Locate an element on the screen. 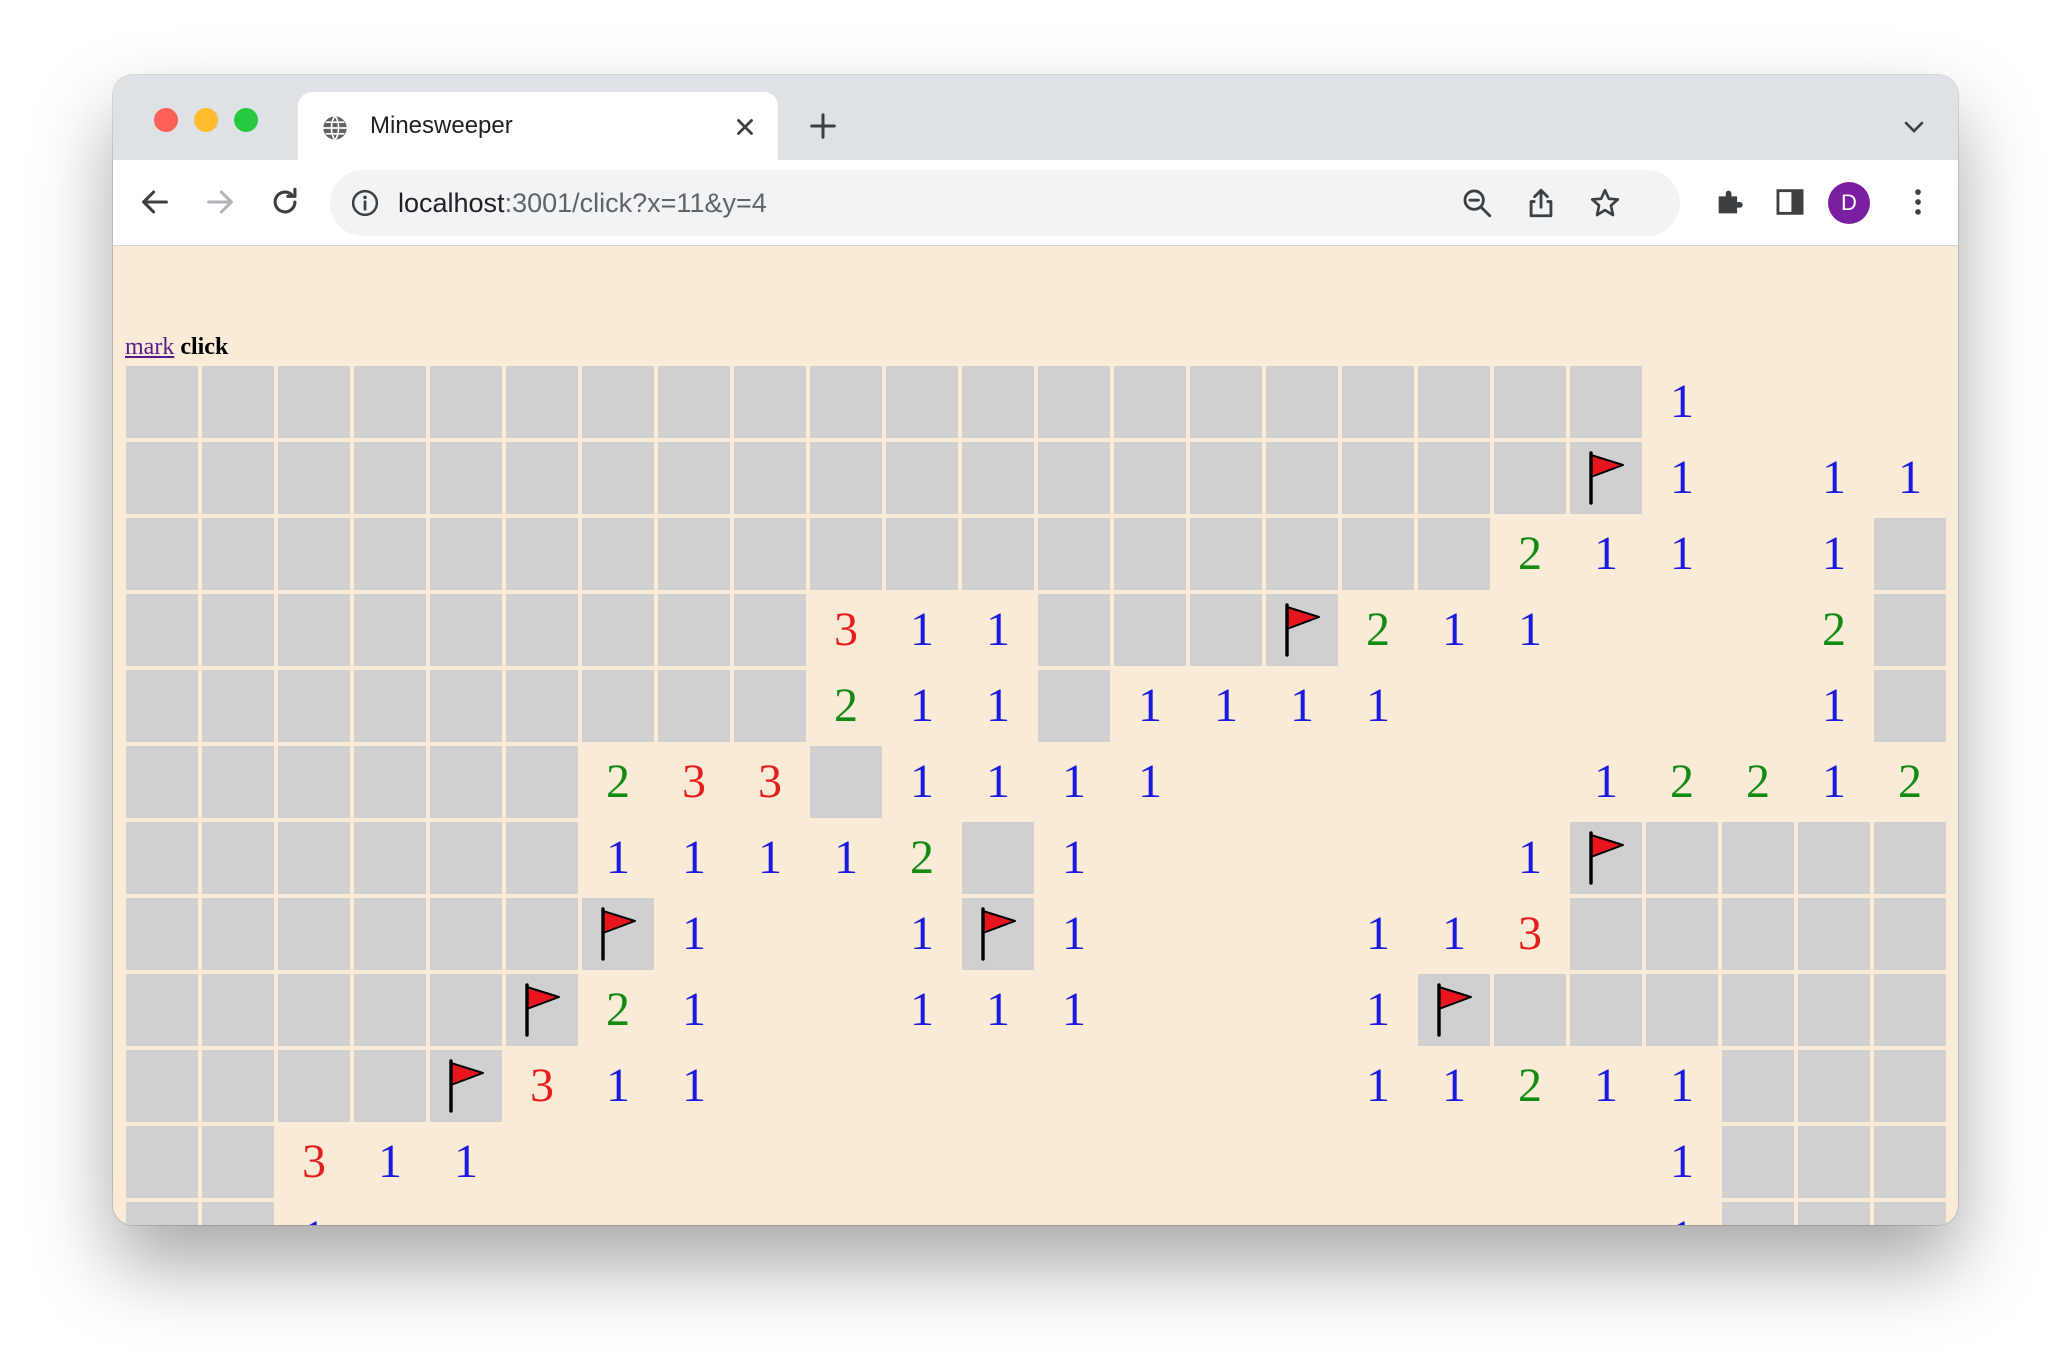 This screenshot has width=2066, height=1370. extensions-puzzle-icon is located at coordinates (1730, 202).